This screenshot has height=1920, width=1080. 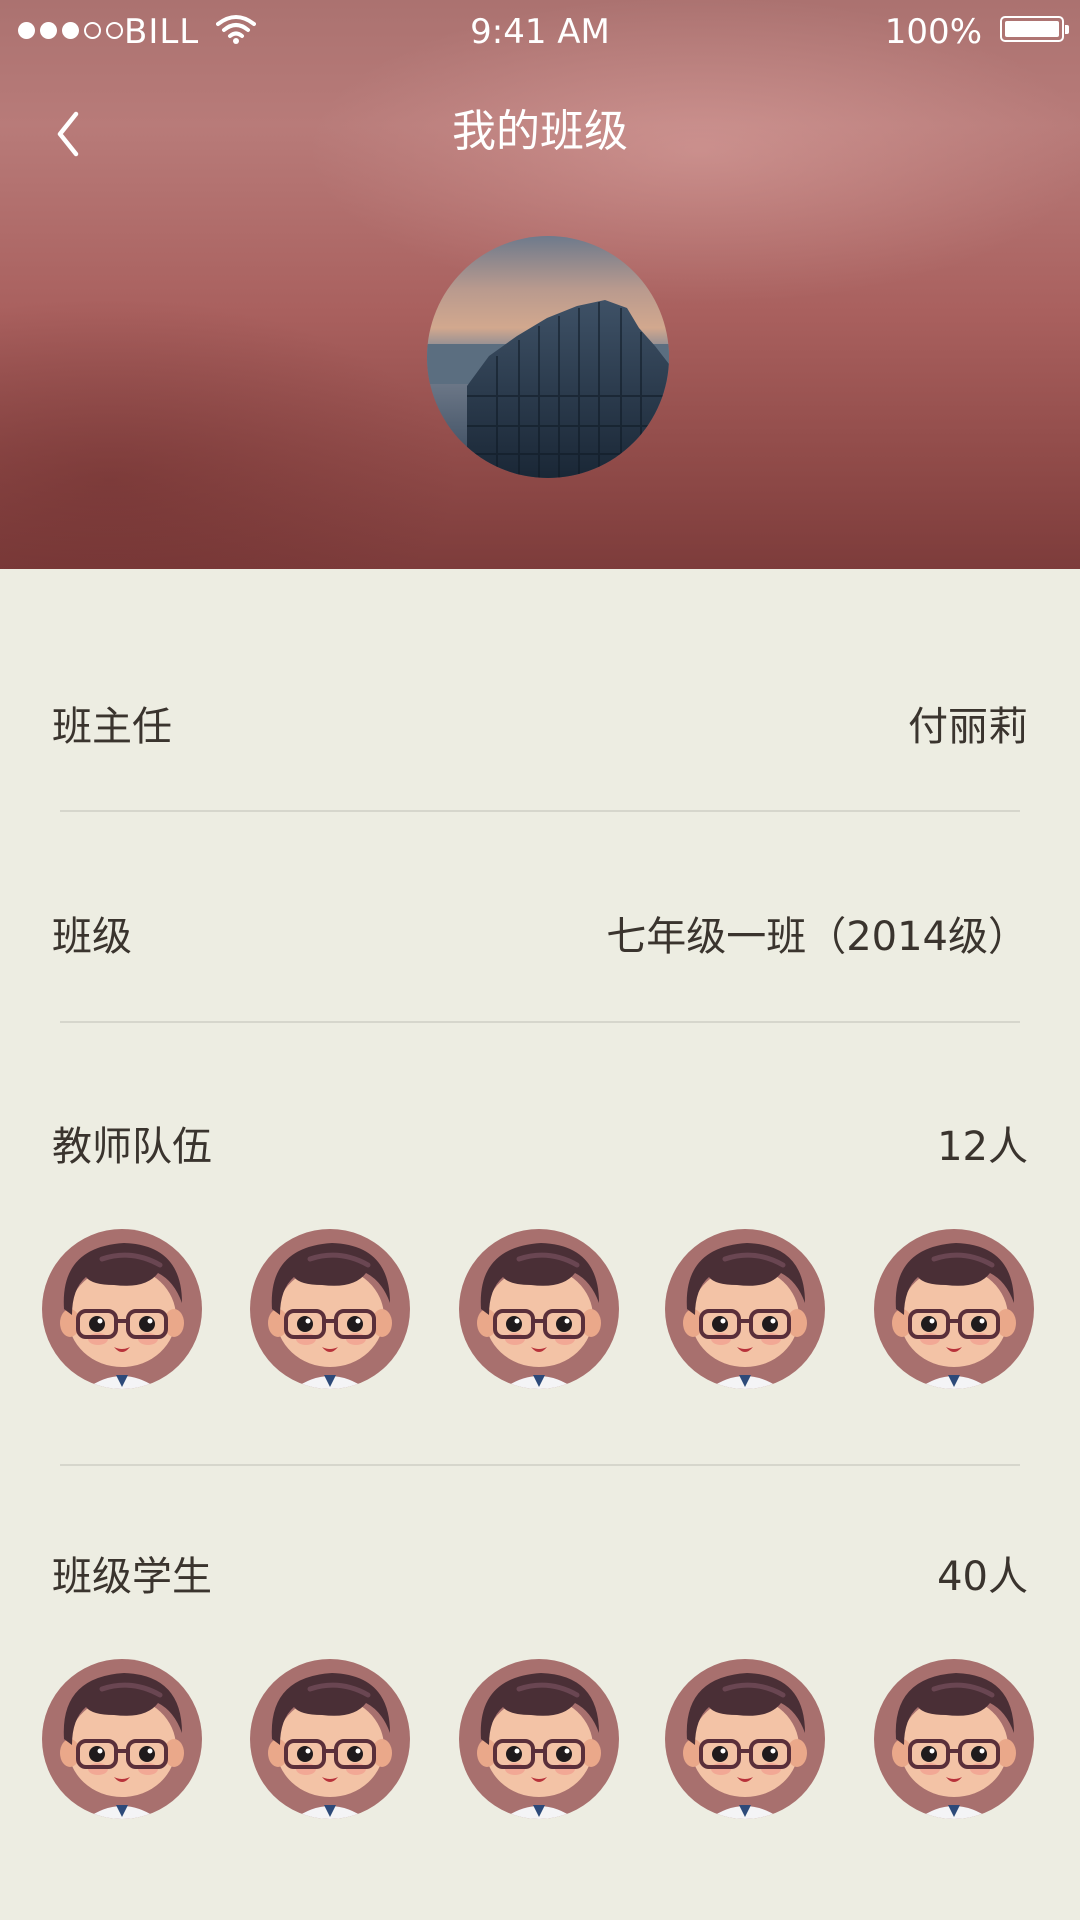 I want to click on page-title: 我的班级, so click(x=540, y=131).